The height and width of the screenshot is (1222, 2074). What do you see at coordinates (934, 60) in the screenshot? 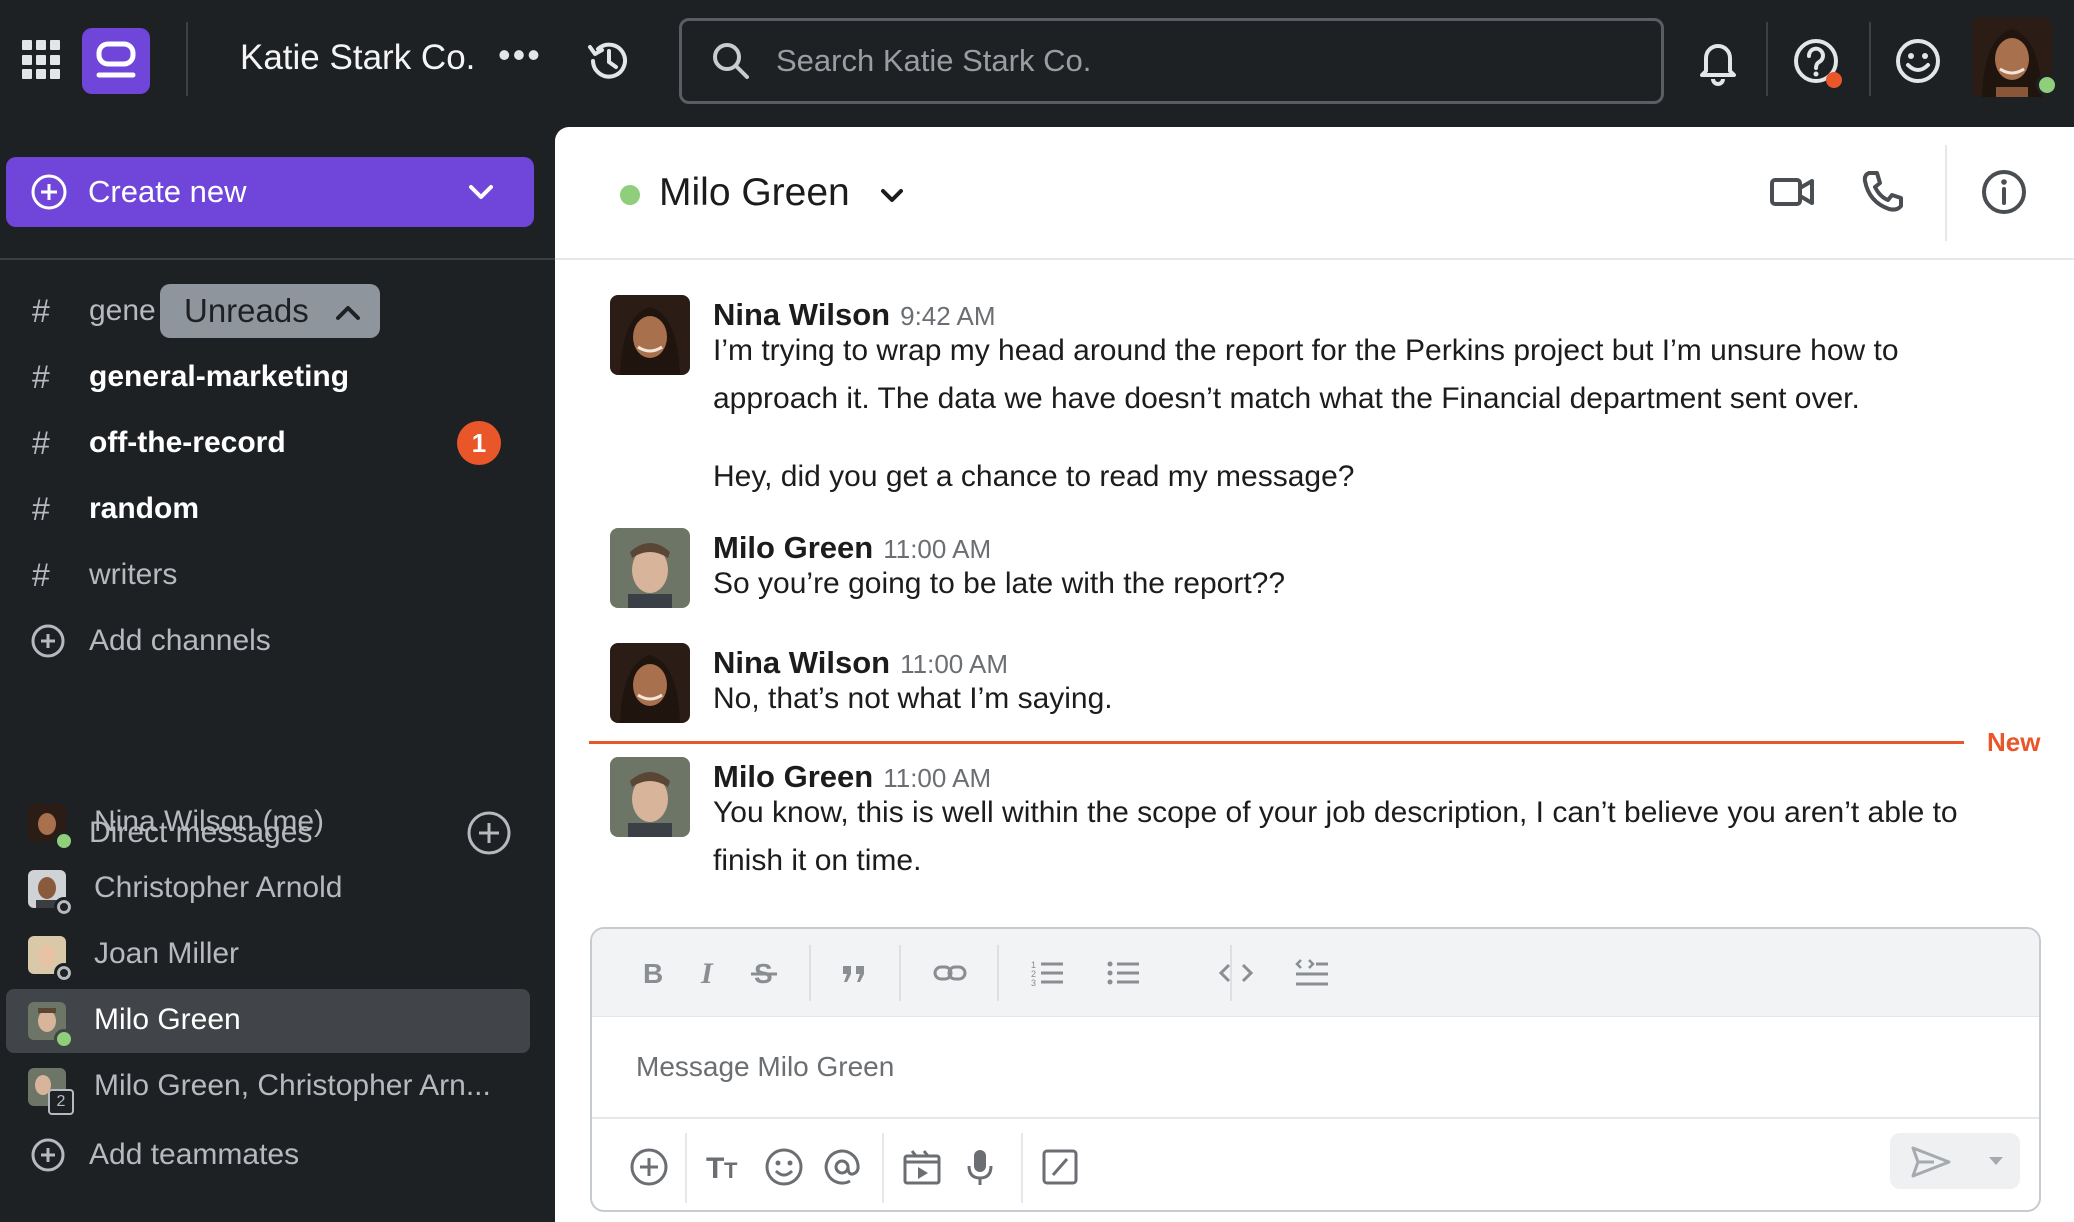
I see `search-placeholder: Search Katie Stark Co.` at bounding box center [934, 60].